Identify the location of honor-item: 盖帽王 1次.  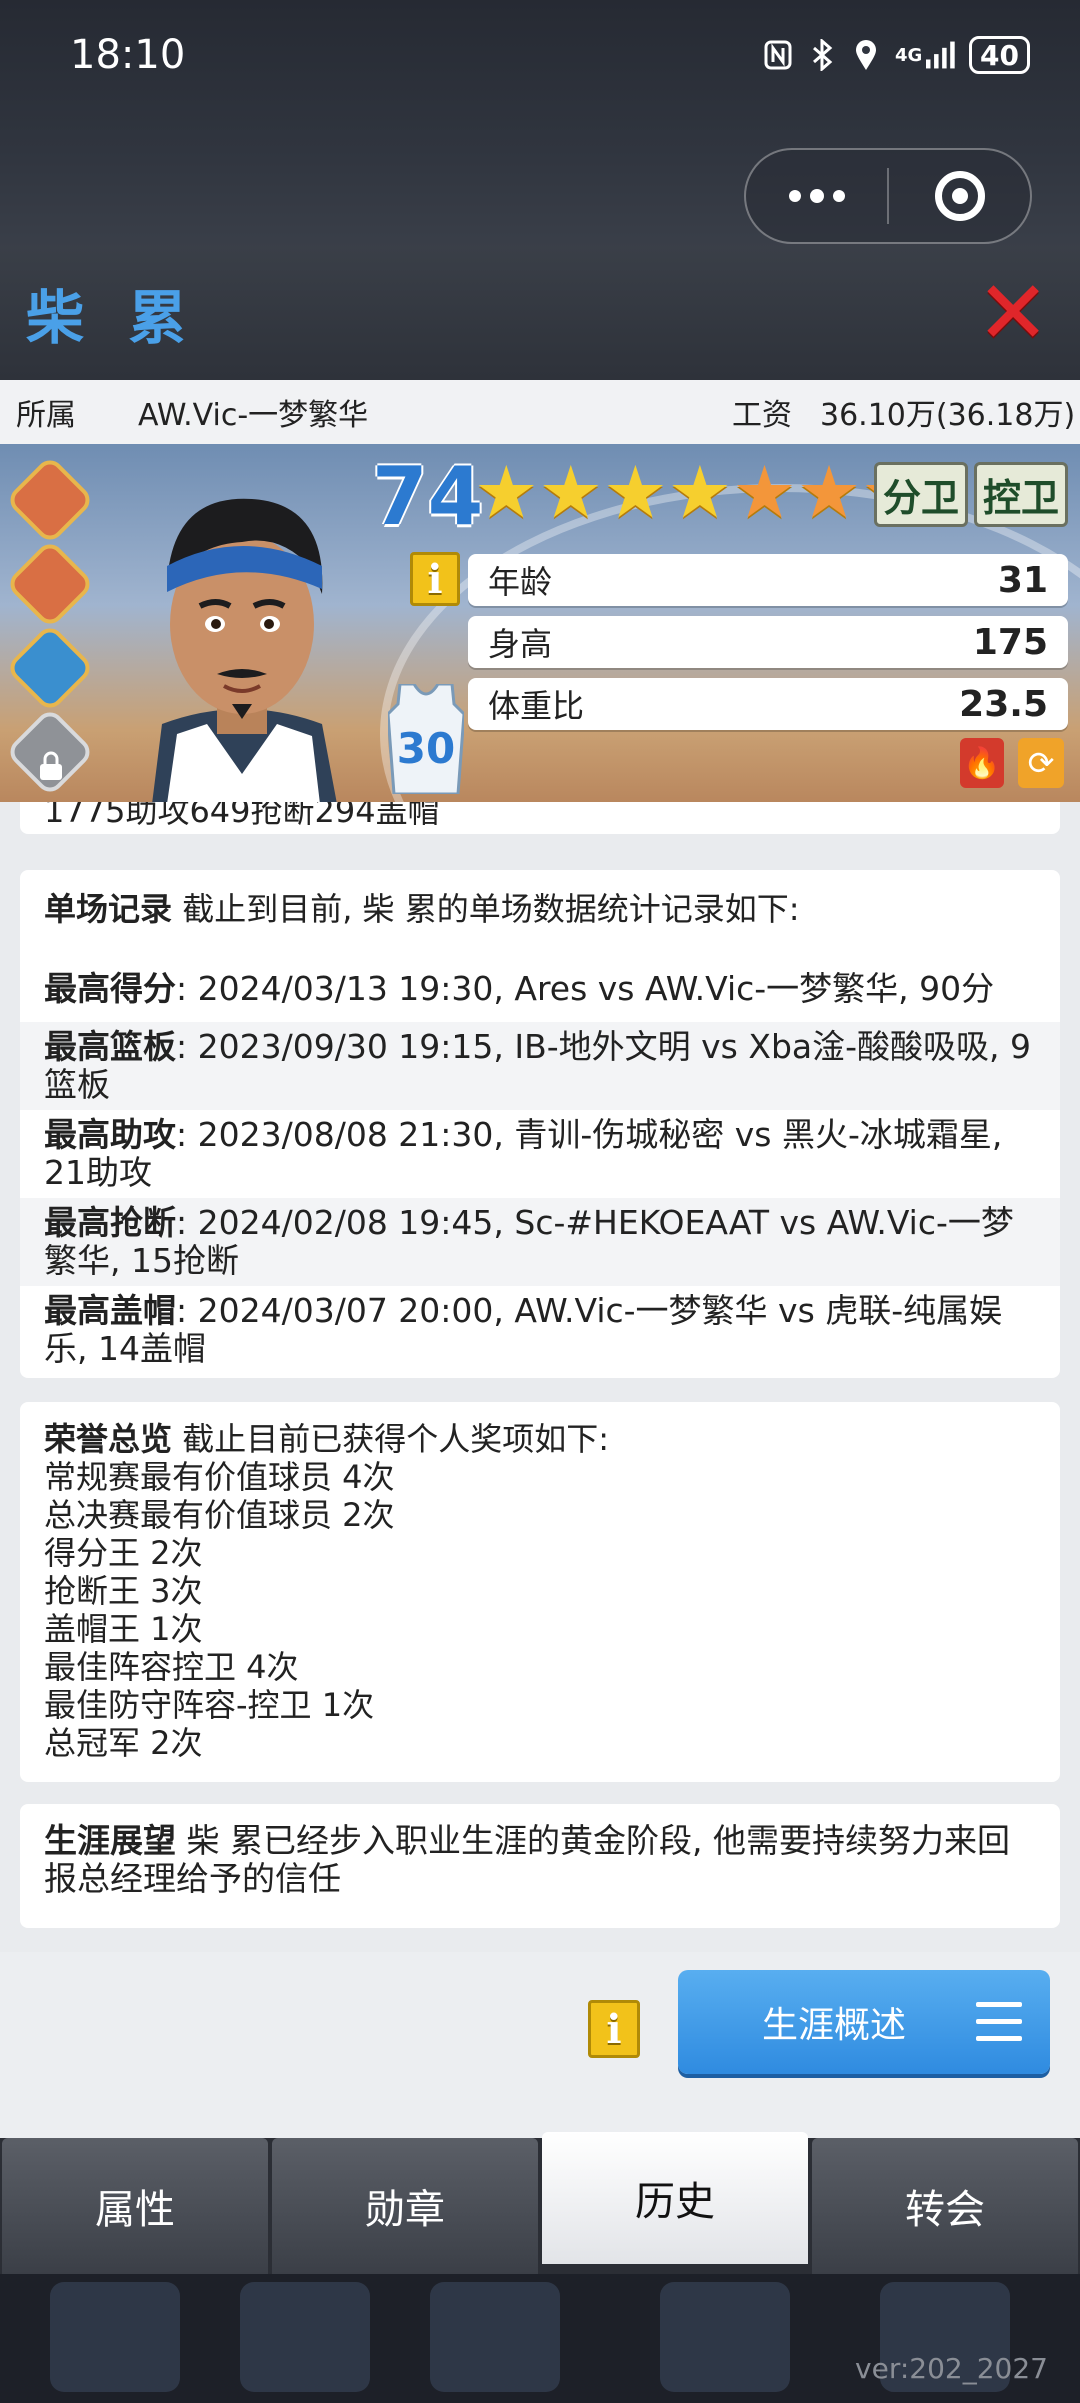
(123, 1629).